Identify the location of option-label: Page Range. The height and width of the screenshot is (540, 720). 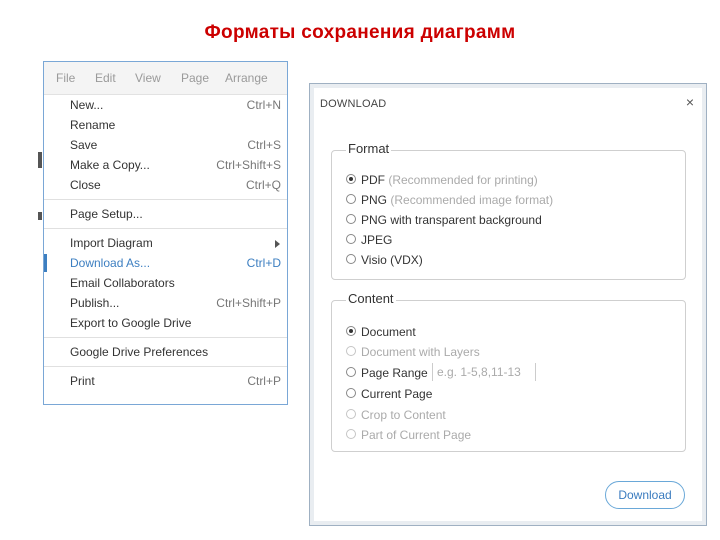
(394, 373).